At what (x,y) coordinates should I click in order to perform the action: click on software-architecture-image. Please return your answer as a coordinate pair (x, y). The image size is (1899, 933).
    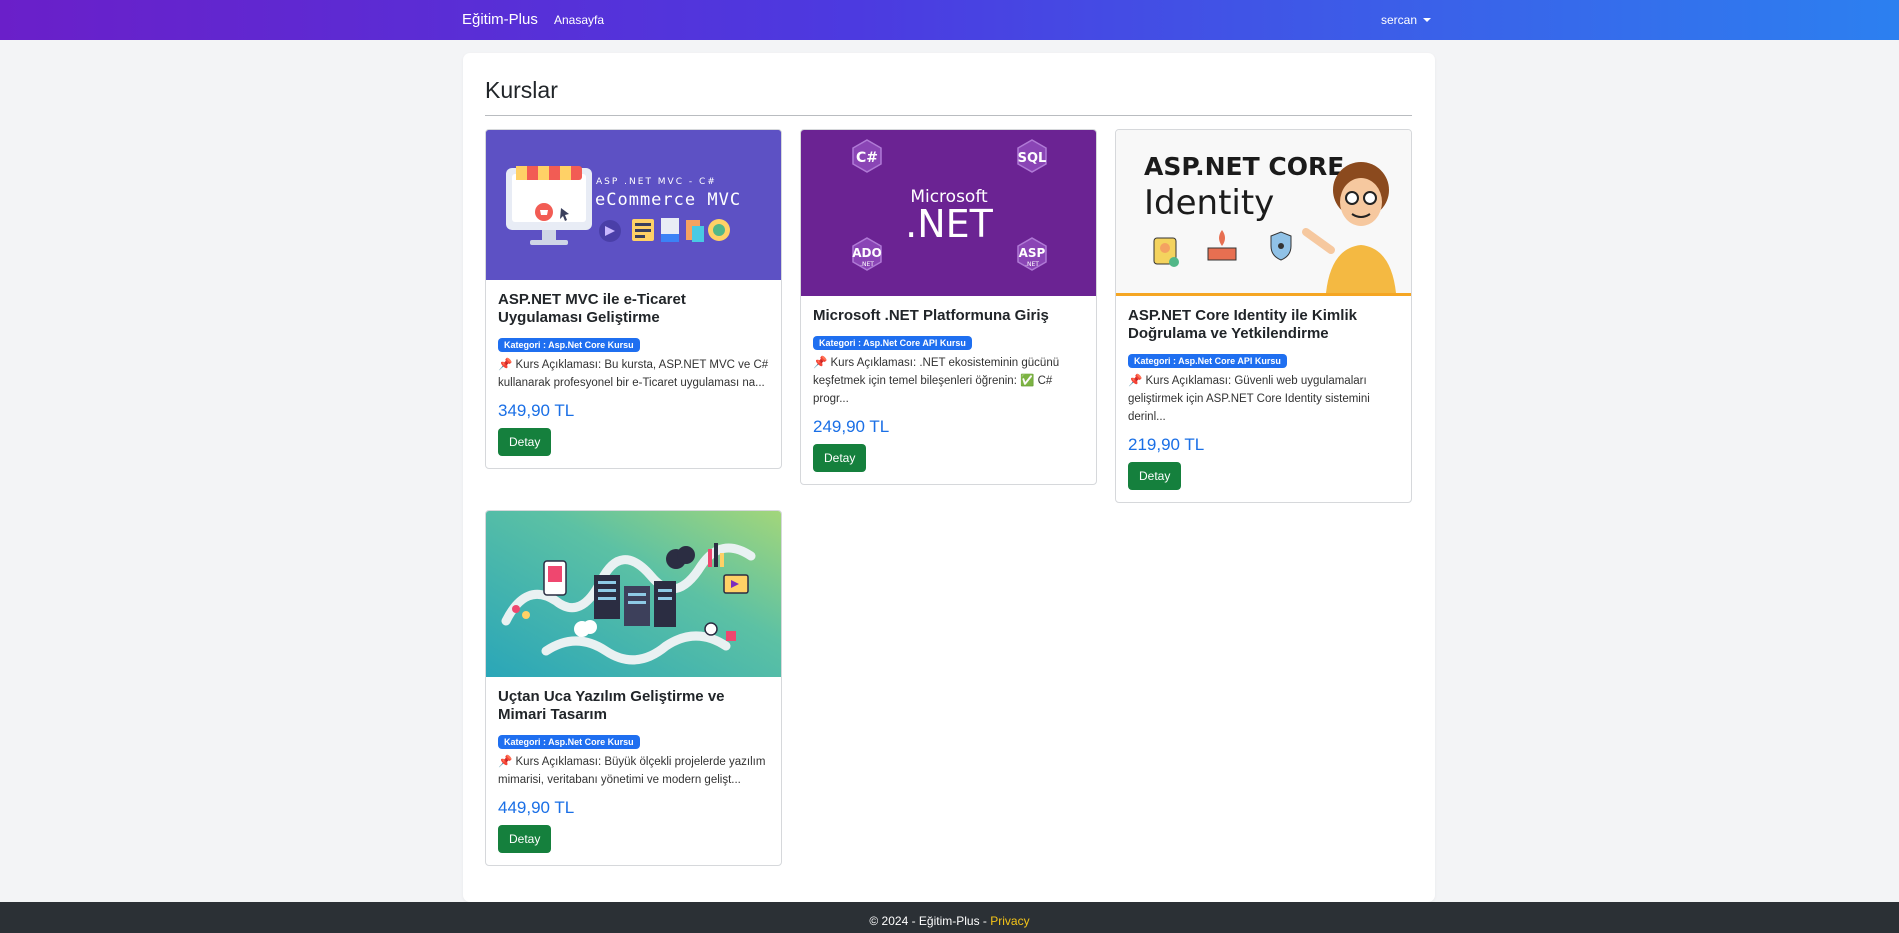
    Looking at the image, I should click on (633, 594).